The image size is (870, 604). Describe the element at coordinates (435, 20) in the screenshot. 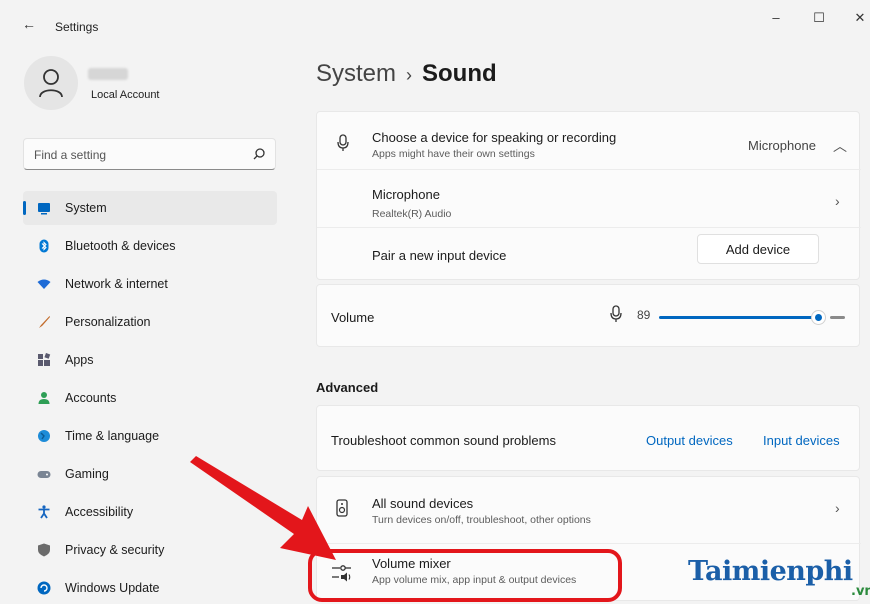

I see `title-bar: ← Settings – ☐ ✕` at that location.